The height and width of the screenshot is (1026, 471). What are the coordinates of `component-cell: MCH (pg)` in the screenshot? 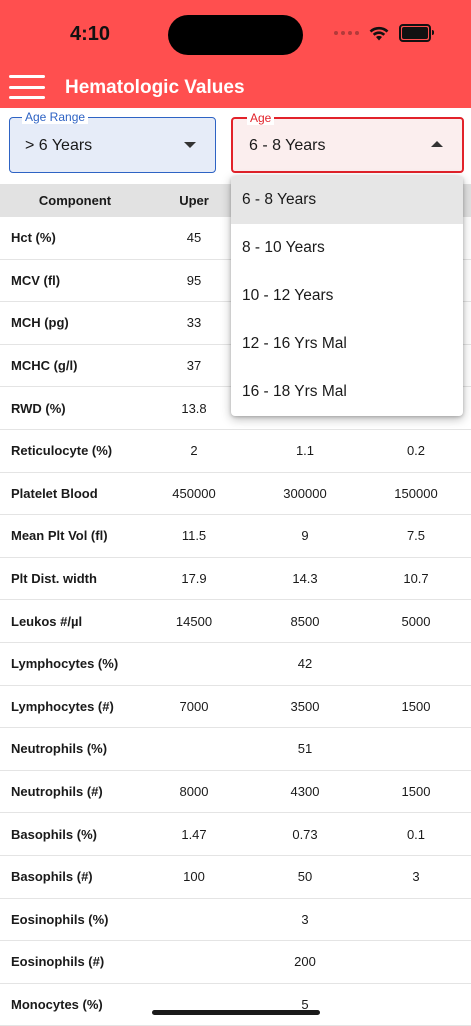 It's located at (40, 323).